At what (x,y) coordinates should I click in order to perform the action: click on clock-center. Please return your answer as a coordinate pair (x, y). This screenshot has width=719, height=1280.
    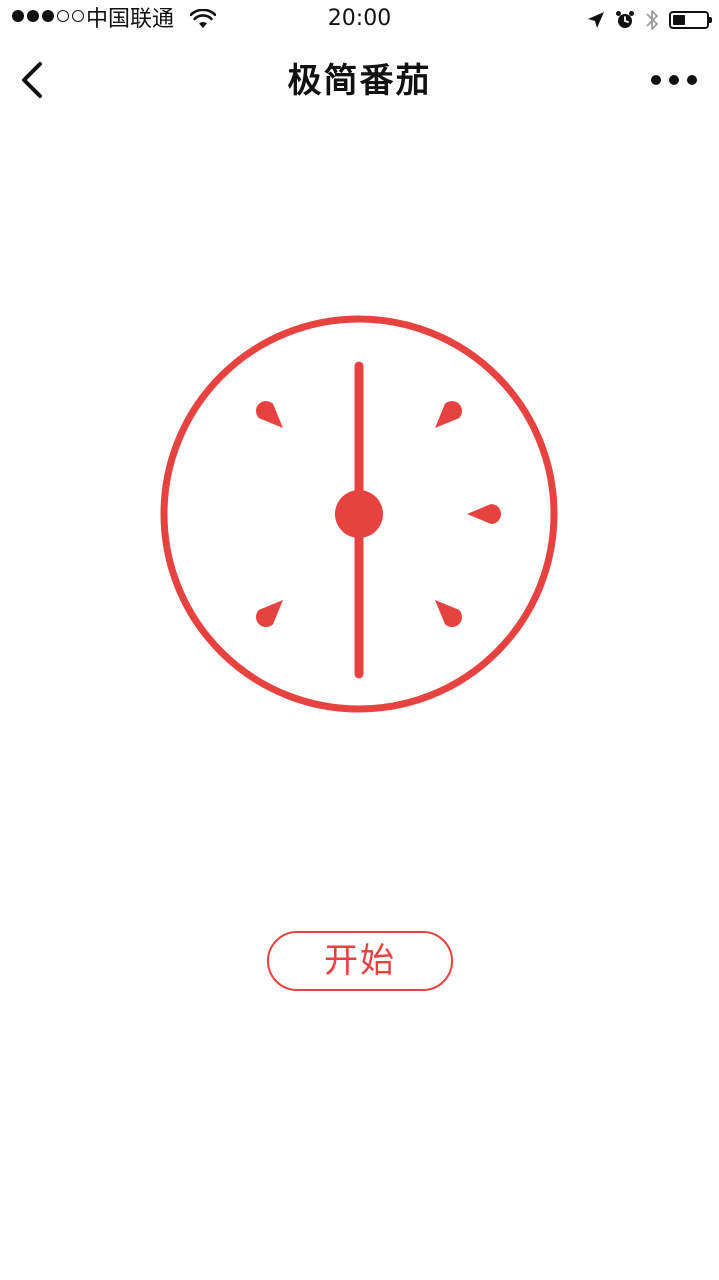
    Looking at the image, I should click on (359, 514).